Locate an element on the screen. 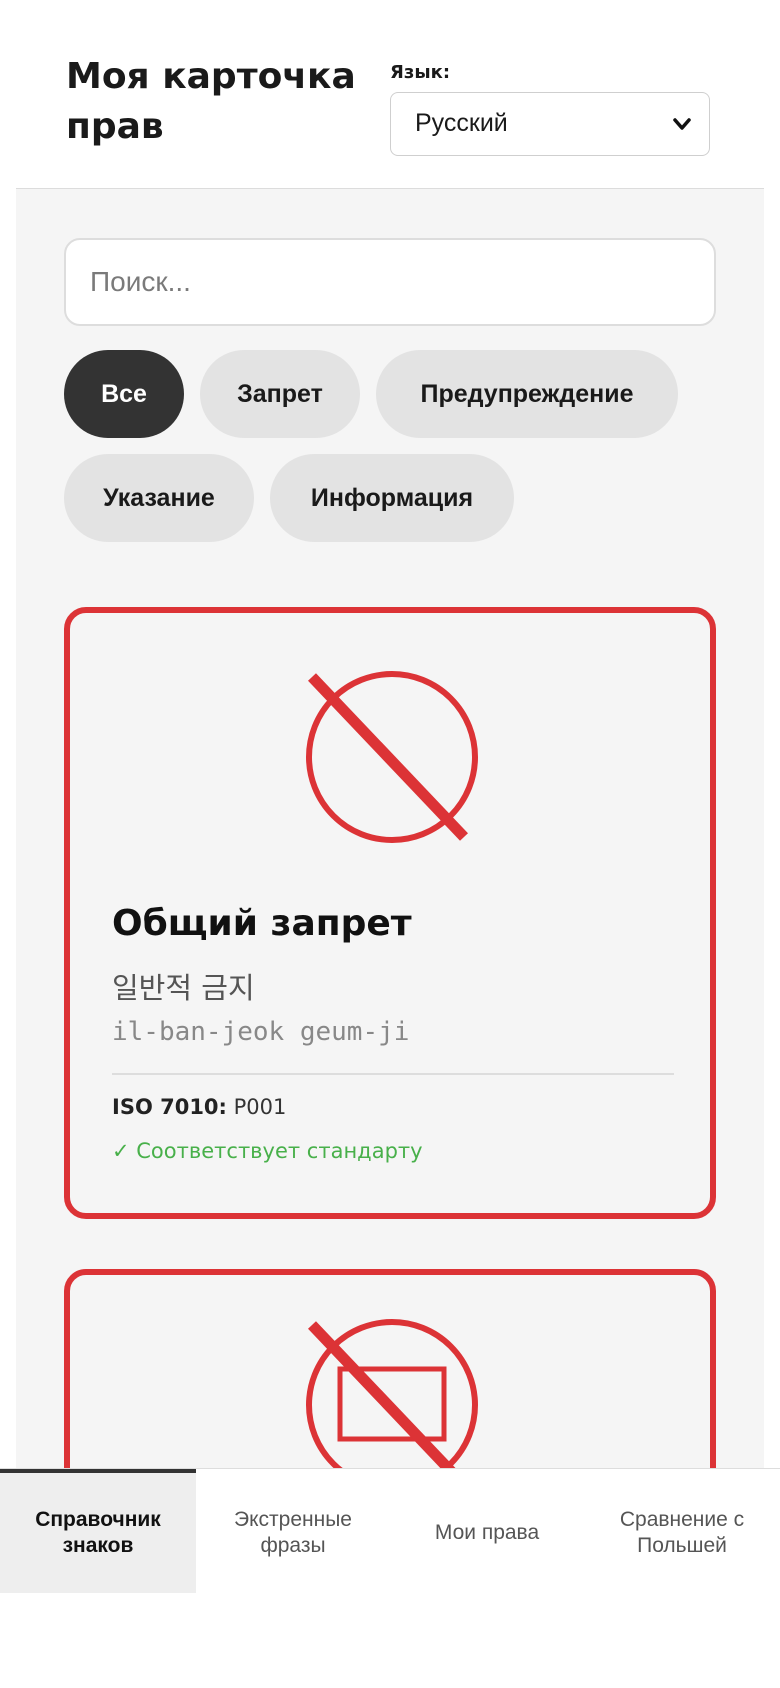  iso-code: ISO 7010: P001 is located at coordinates (199, 1107).